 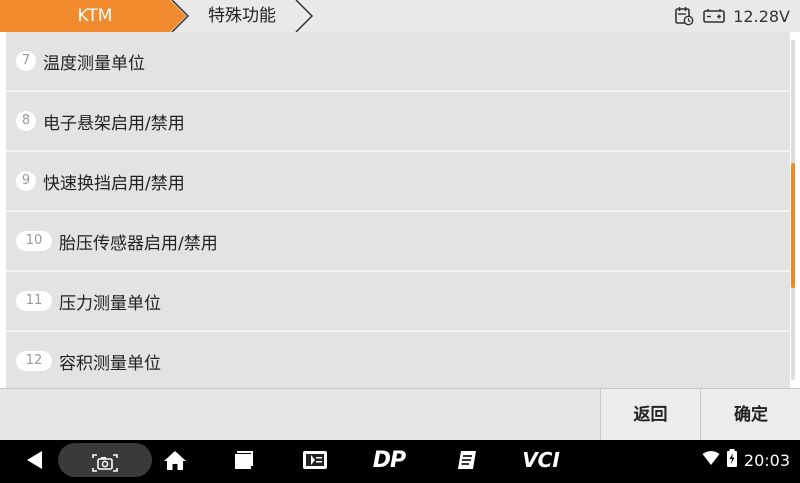 What do you see at coordinates (731, 16) in the screenshot?
I see `header-status: 12.28V` at bounding box center [731, 16].